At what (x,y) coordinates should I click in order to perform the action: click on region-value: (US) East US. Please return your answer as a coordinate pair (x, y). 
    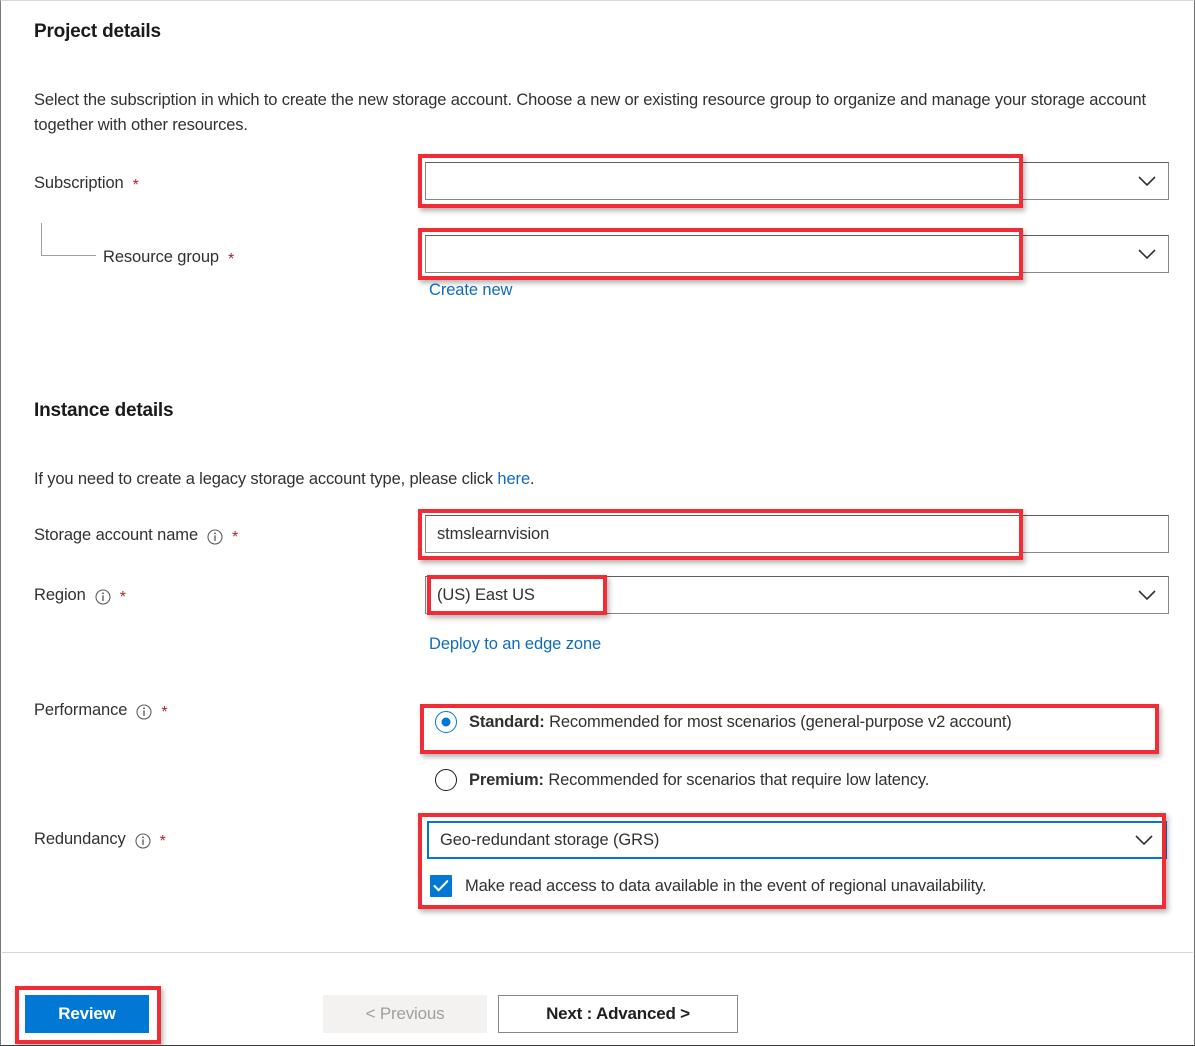
    Looking at the image, I should click on (486, 594).